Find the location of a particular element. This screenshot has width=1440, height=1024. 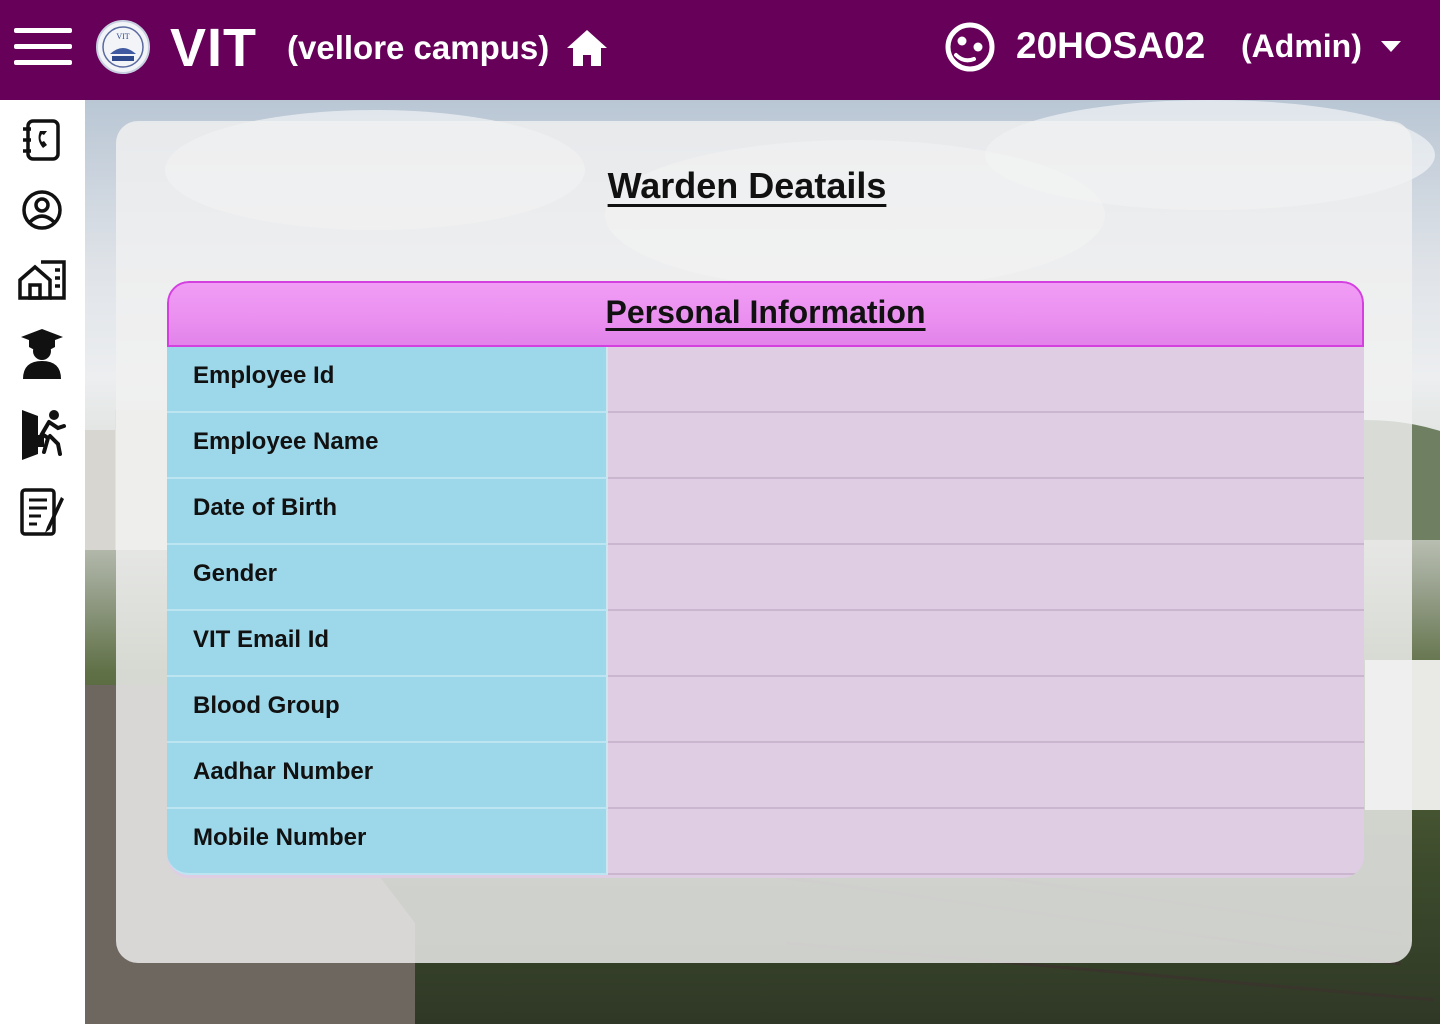

table-row: Employee Id is located at coordinates (765, 380).